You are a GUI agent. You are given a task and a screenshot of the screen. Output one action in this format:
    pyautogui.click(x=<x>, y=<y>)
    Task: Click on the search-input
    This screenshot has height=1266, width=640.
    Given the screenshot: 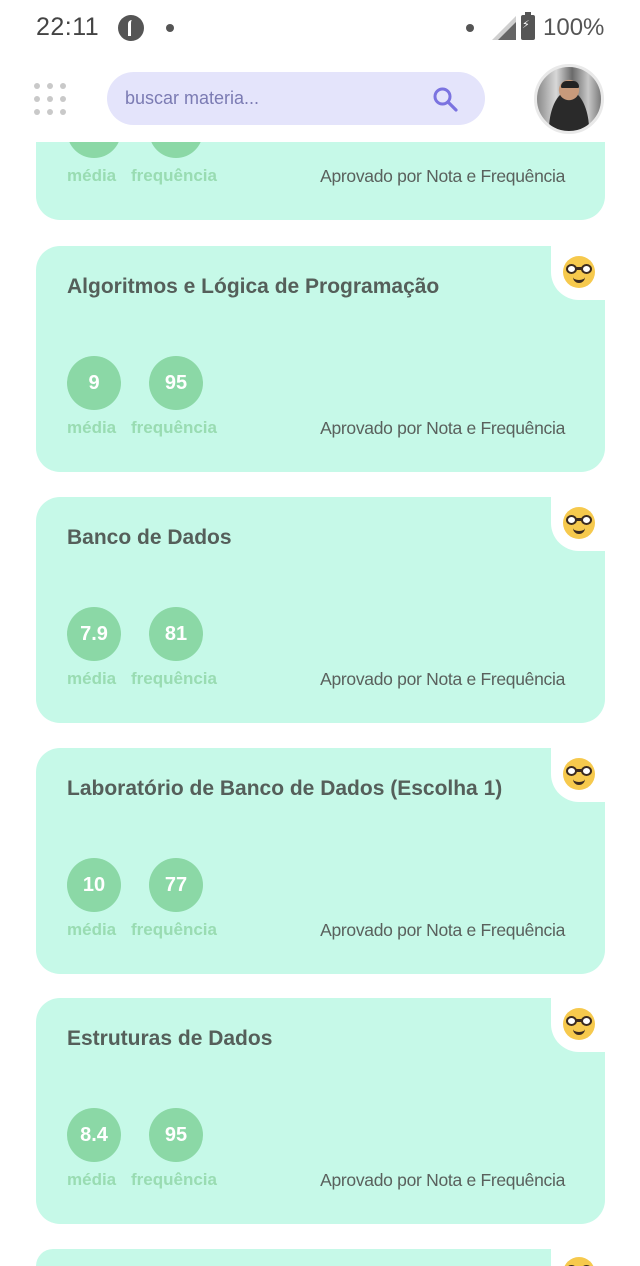 What is the action you would take?
    pyautogui.click(x=275, y=98)
    